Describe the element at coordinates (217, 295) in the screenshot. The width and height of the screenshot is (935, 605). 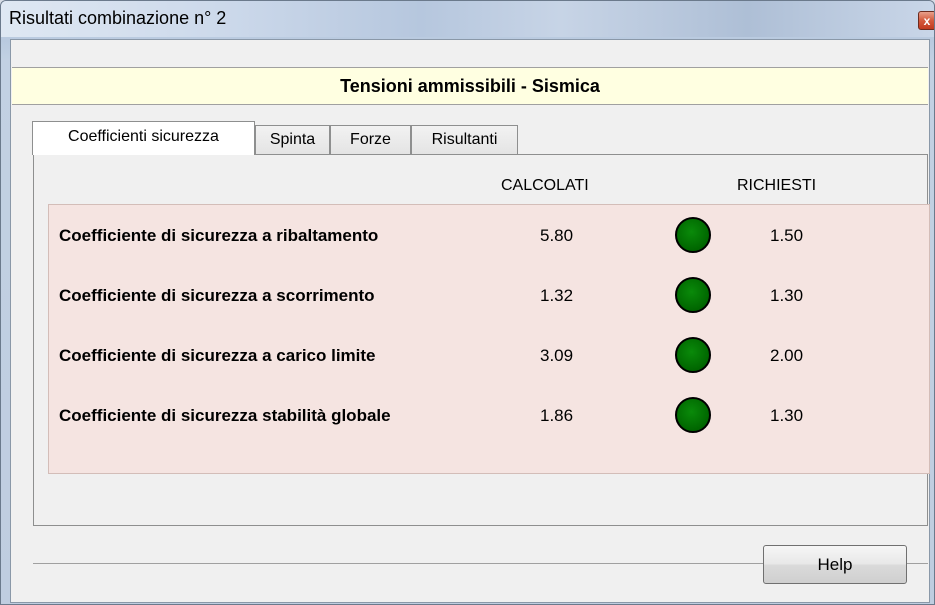
I see `row-label: Coefficiente di sicurezza a scorrimento` at that location.